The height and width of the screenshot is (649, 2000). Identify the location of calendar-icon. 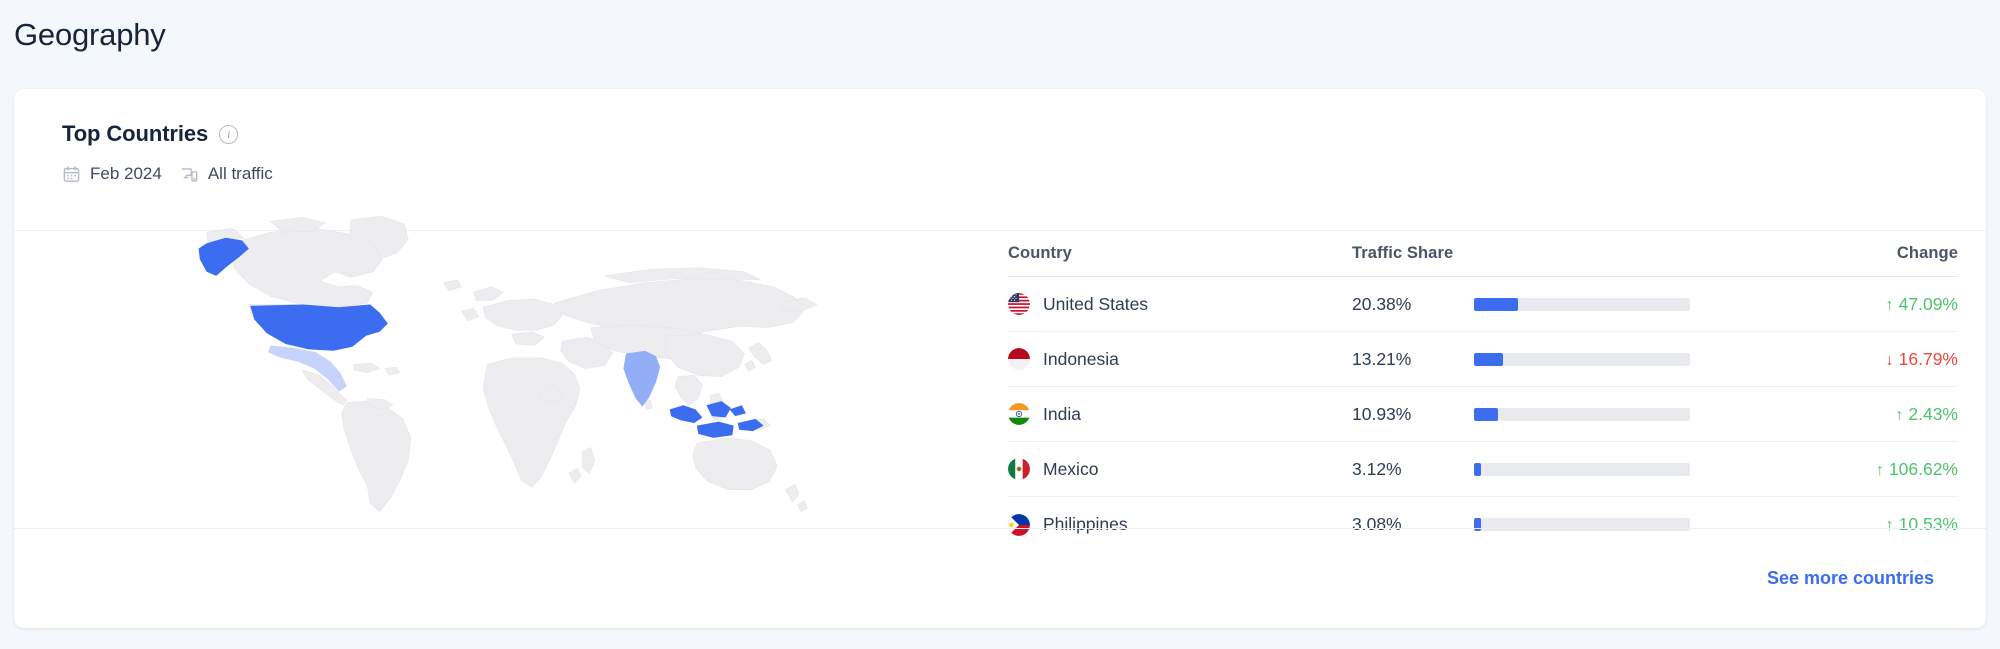
(71, 173).